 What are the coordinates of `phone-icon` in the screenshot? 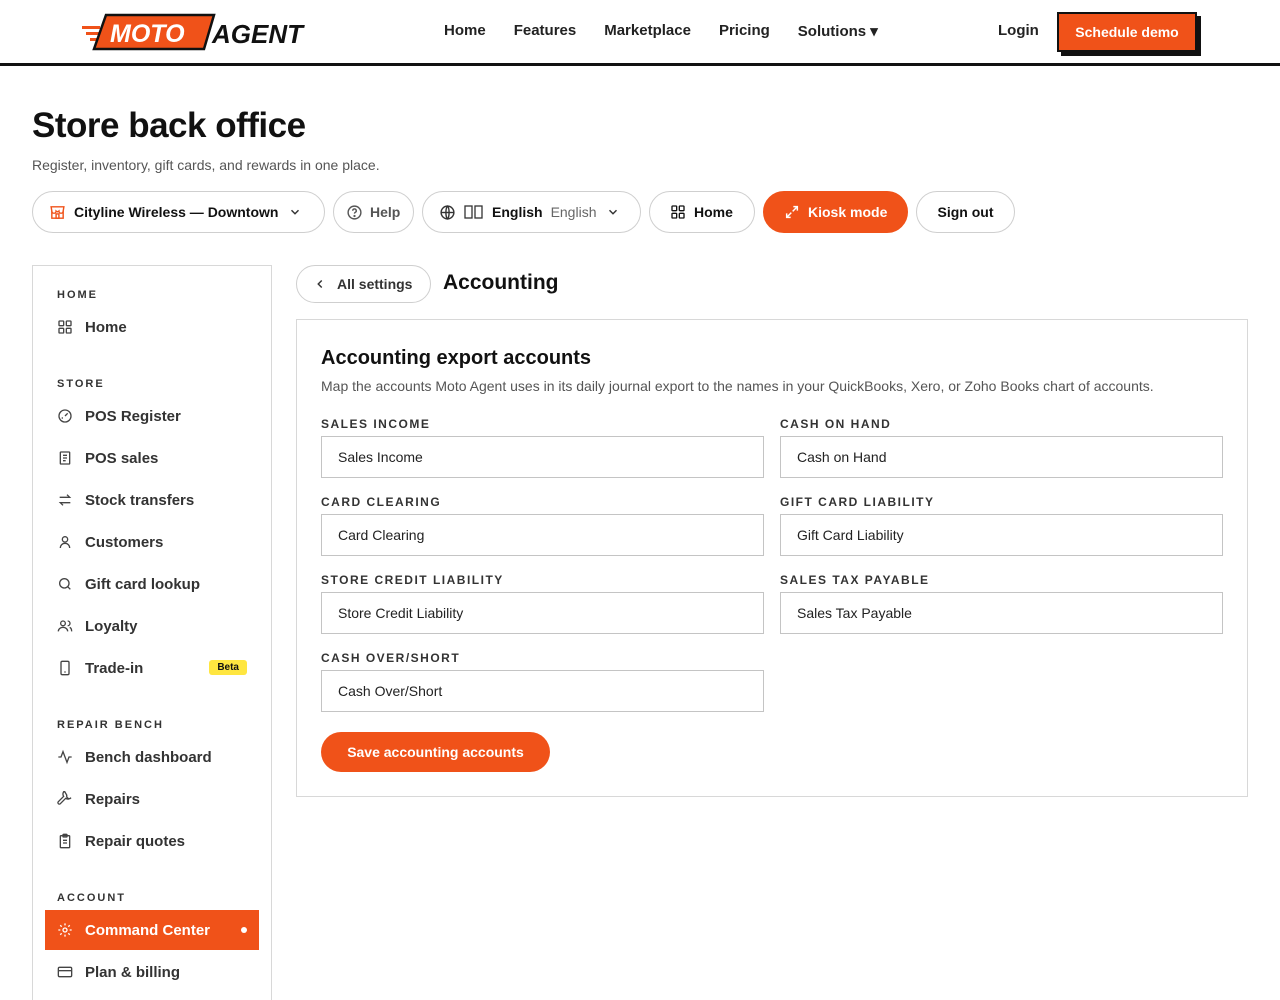 It's located at (65, 668).